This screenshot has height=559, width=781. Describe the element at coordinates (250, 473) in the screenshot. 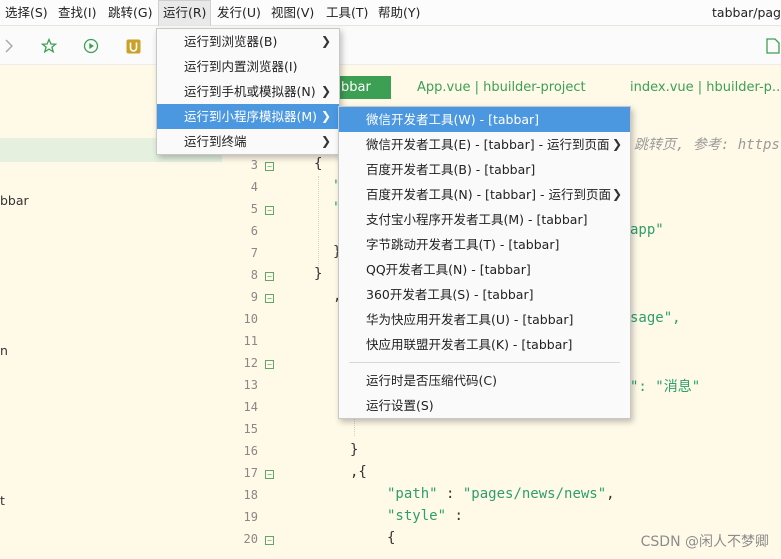

I see `line-number: 17` at that location.